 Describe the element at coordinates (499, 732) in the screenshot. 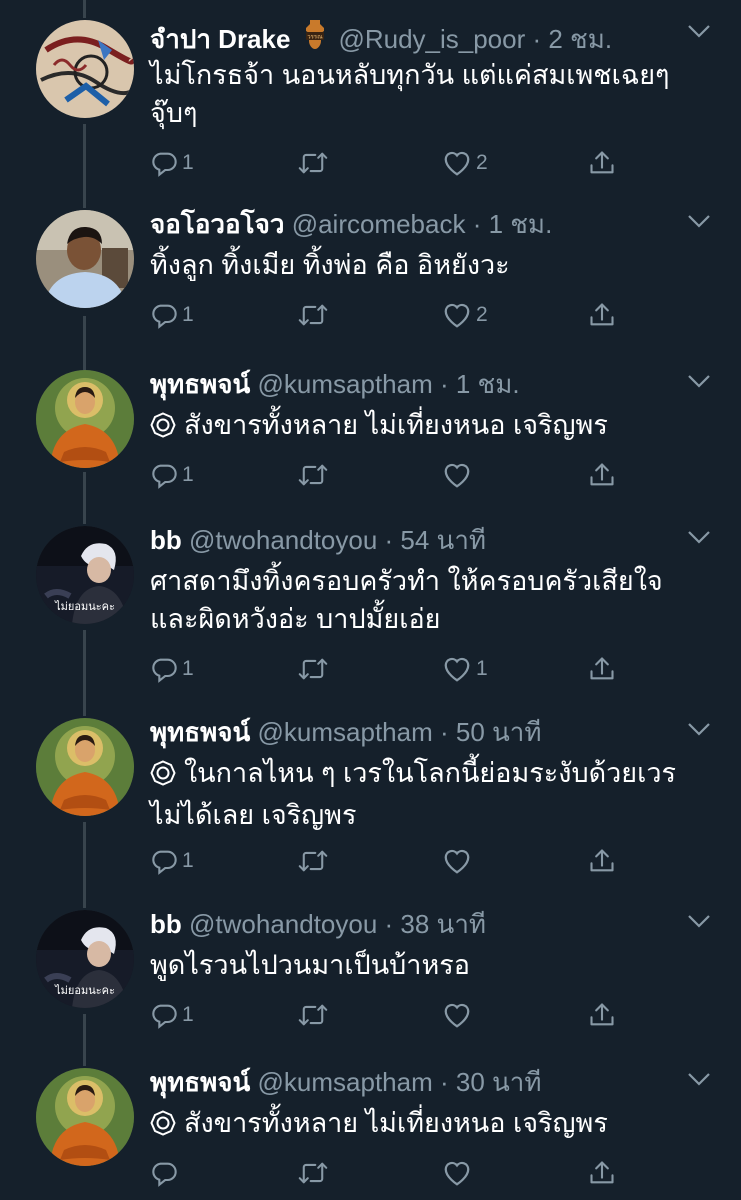

I see `tweet-time: 50 นาที` at that location.